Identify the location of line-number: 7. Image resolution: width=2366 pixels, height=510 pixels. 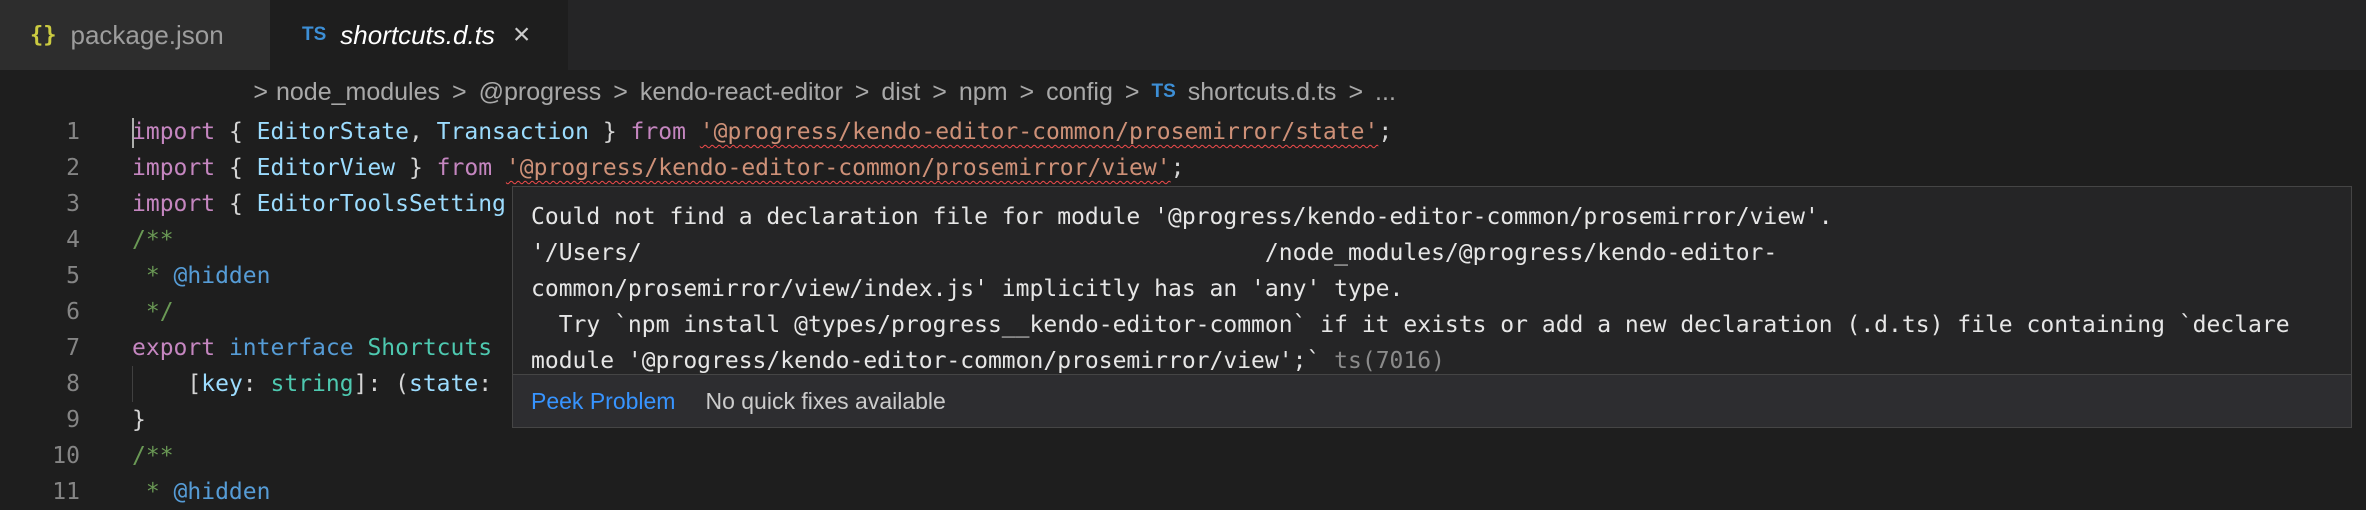
(73, 348).